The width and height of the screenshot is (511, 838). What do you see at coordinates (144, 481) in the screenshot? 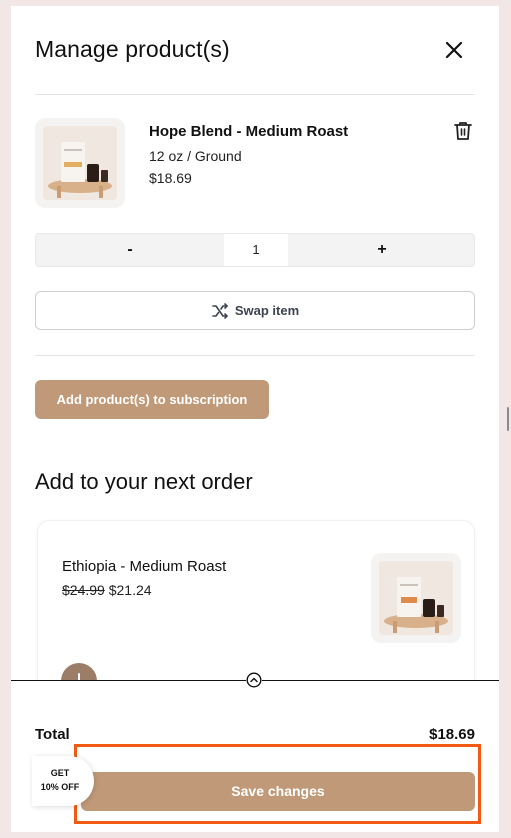
I see `upsell-section-title: Add to your next order` at bounding box center [144, 481].